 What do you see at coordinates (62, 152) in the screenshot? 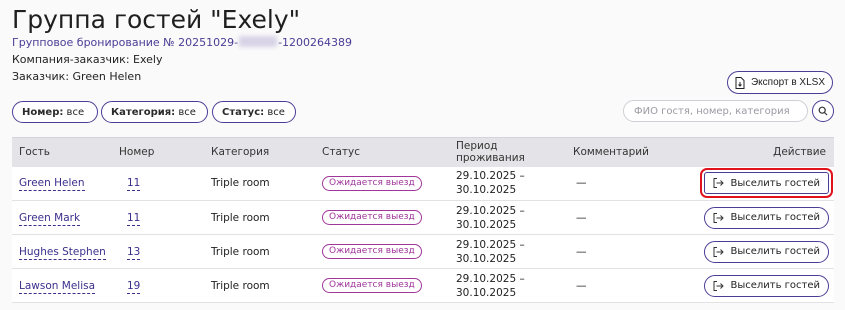
I see `header-guest: Гость` at bounding box center [62, 152].